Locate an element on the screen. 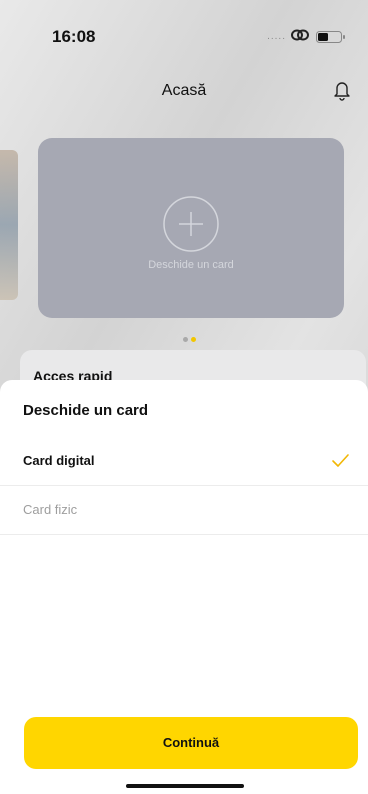 This screenshot has width=368, height=794. home-indicator is located at coordinates (185, 786).